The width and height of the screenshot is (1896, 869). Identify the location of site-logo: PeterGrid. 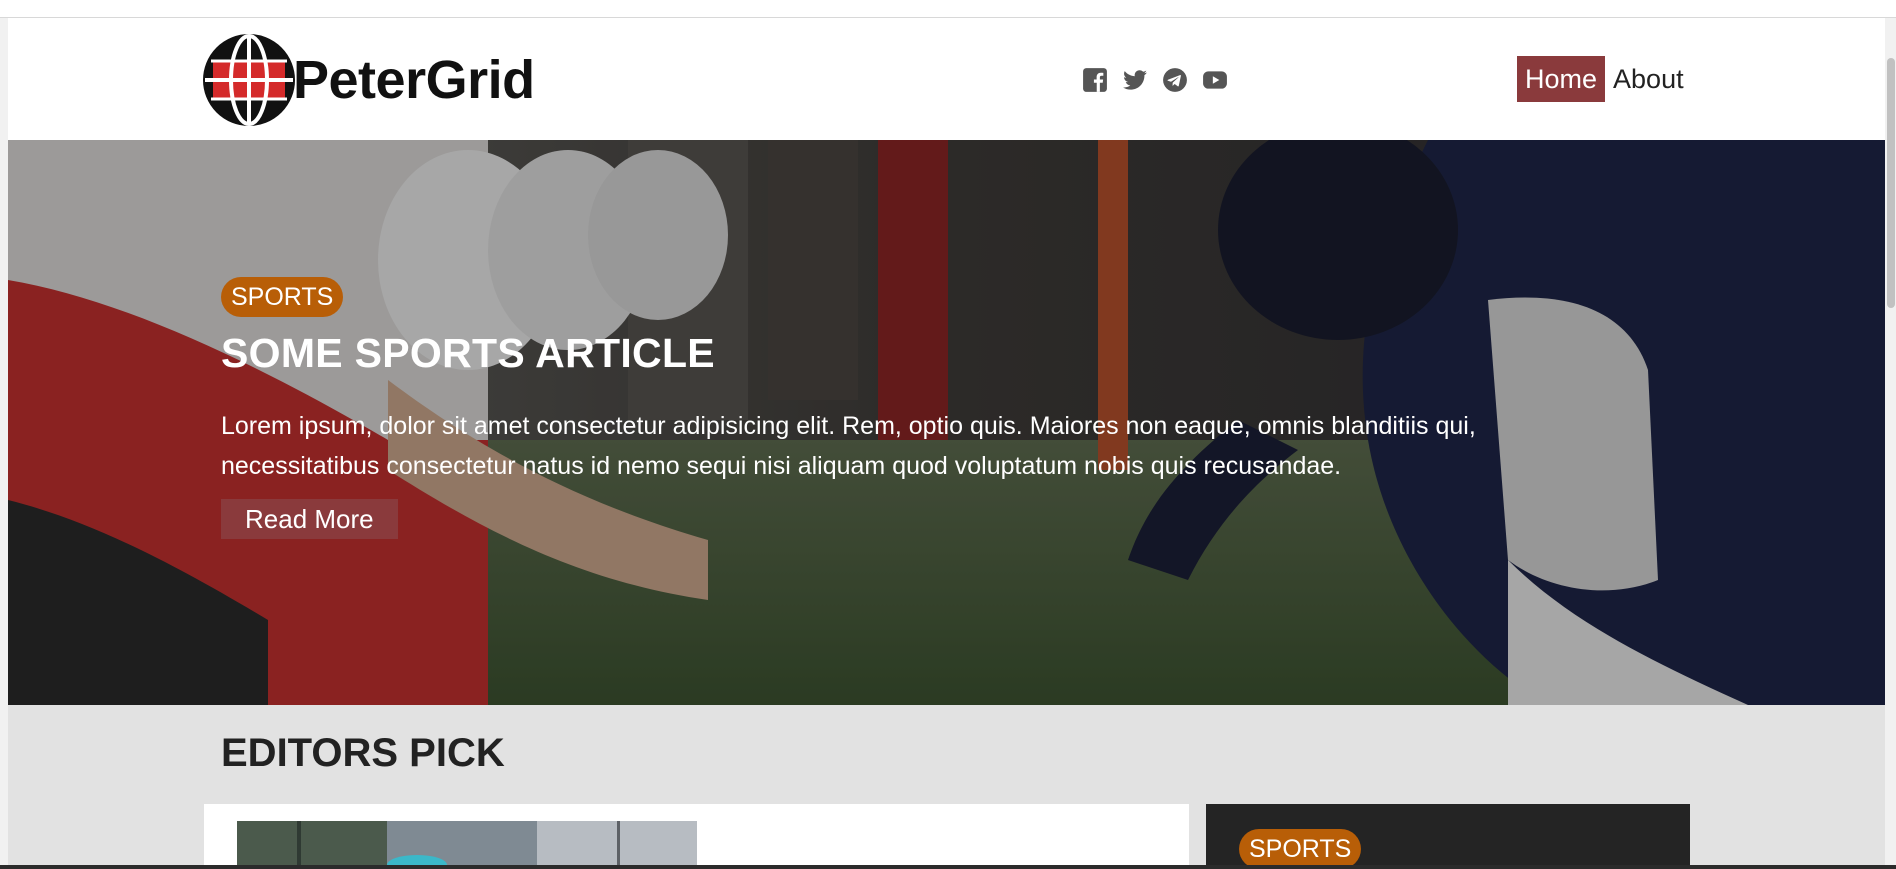
(369, 80).